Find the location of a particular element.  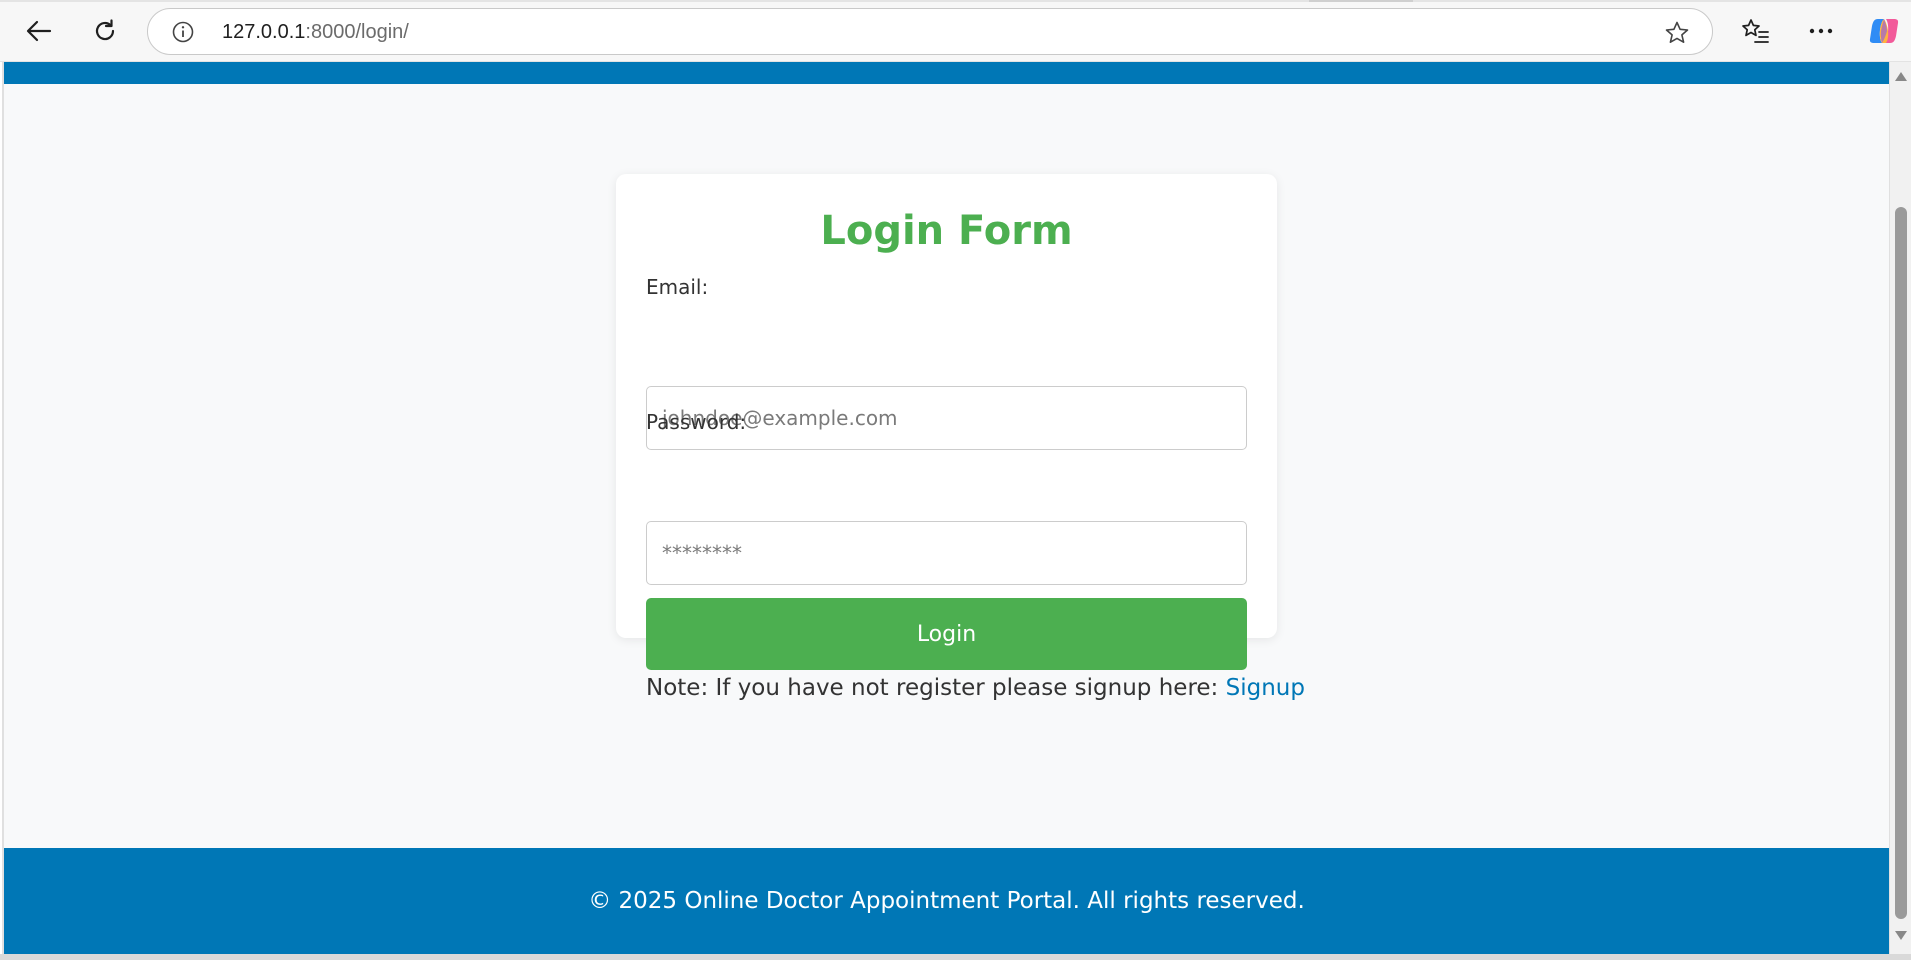

favorites-button is located at coordinates (1756, 31).